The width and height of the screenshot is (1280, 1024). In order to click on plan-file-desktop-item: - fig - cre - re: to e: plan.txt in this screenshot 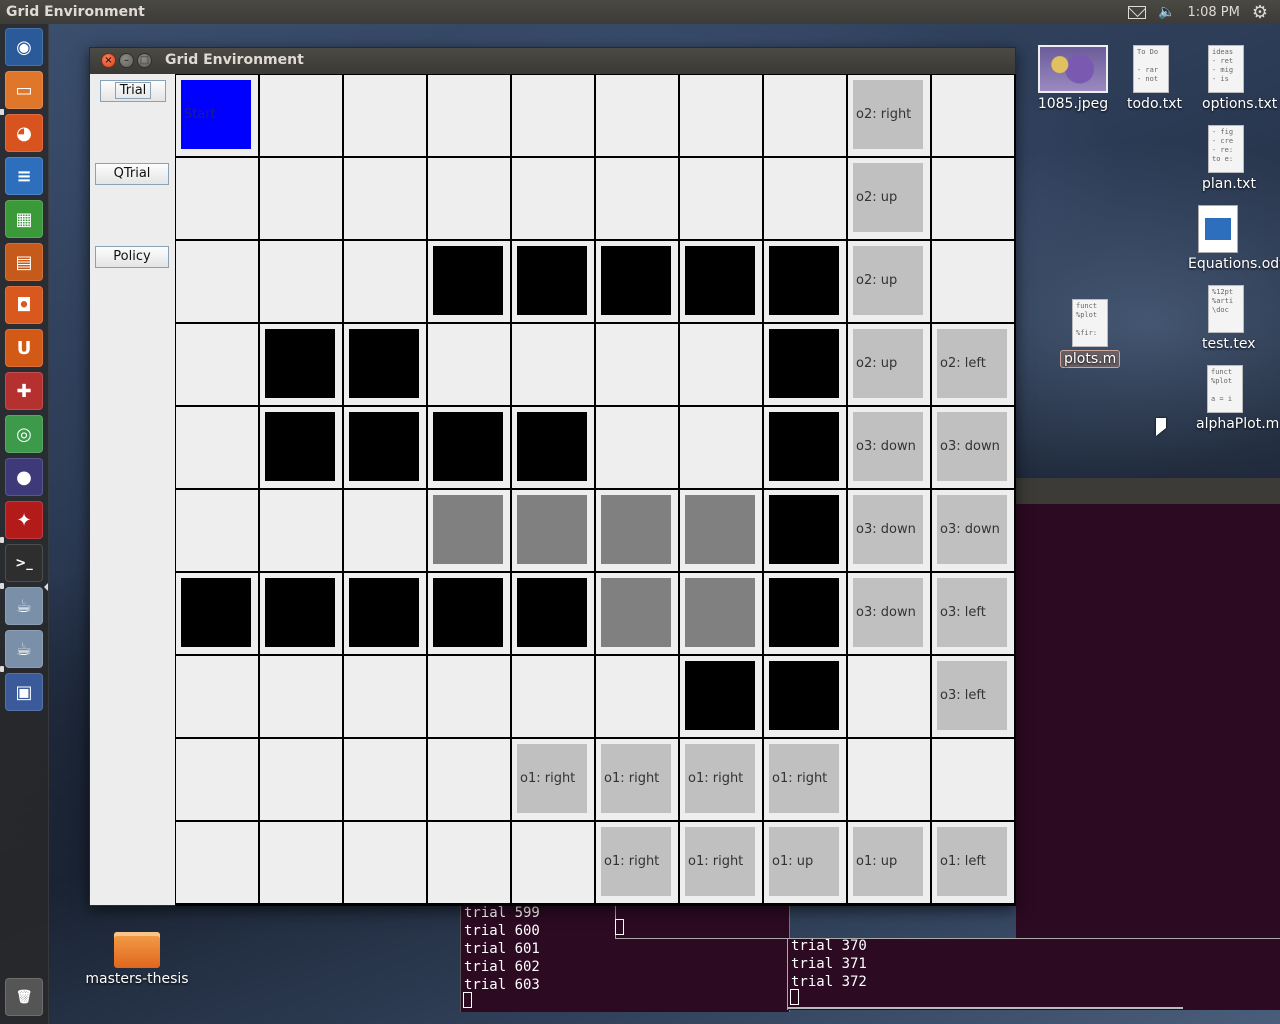, I will do `click(1229, 158)`.